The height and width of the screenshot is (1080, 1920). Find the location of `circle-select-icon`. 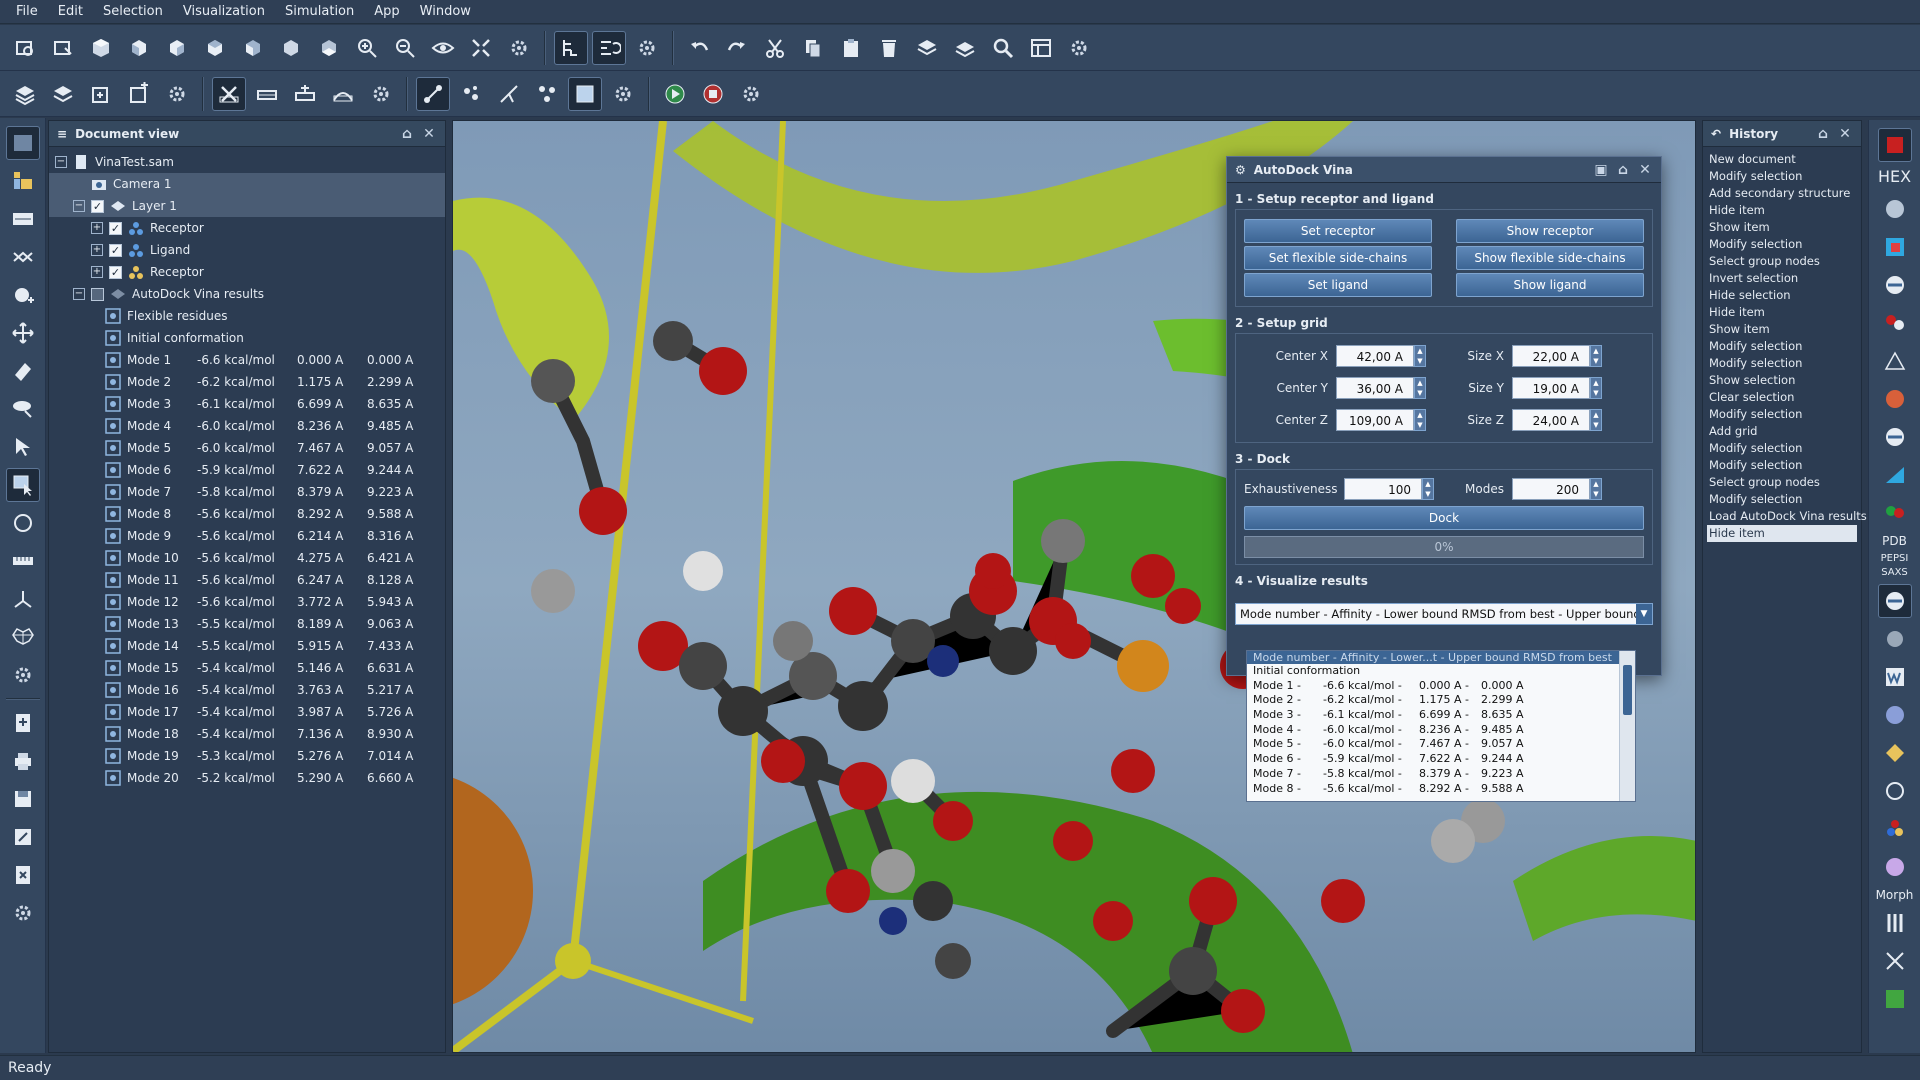

circle-select-icon is located at coordinates (23, 523).